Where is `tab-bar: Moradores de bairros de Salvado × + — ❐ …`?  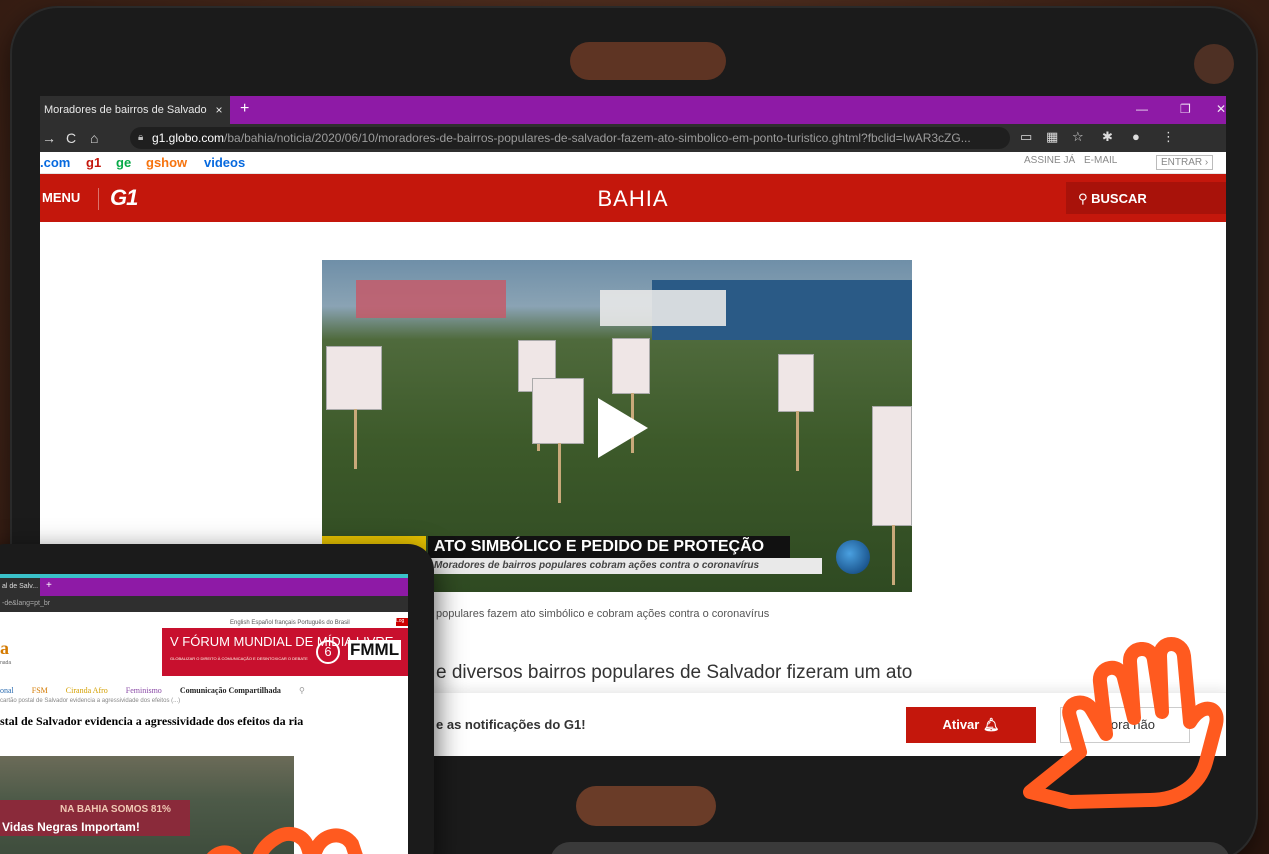 tab-bar: Moradores de bairros de Salvado × + — ❐ … is located at coordinates (633, 110).